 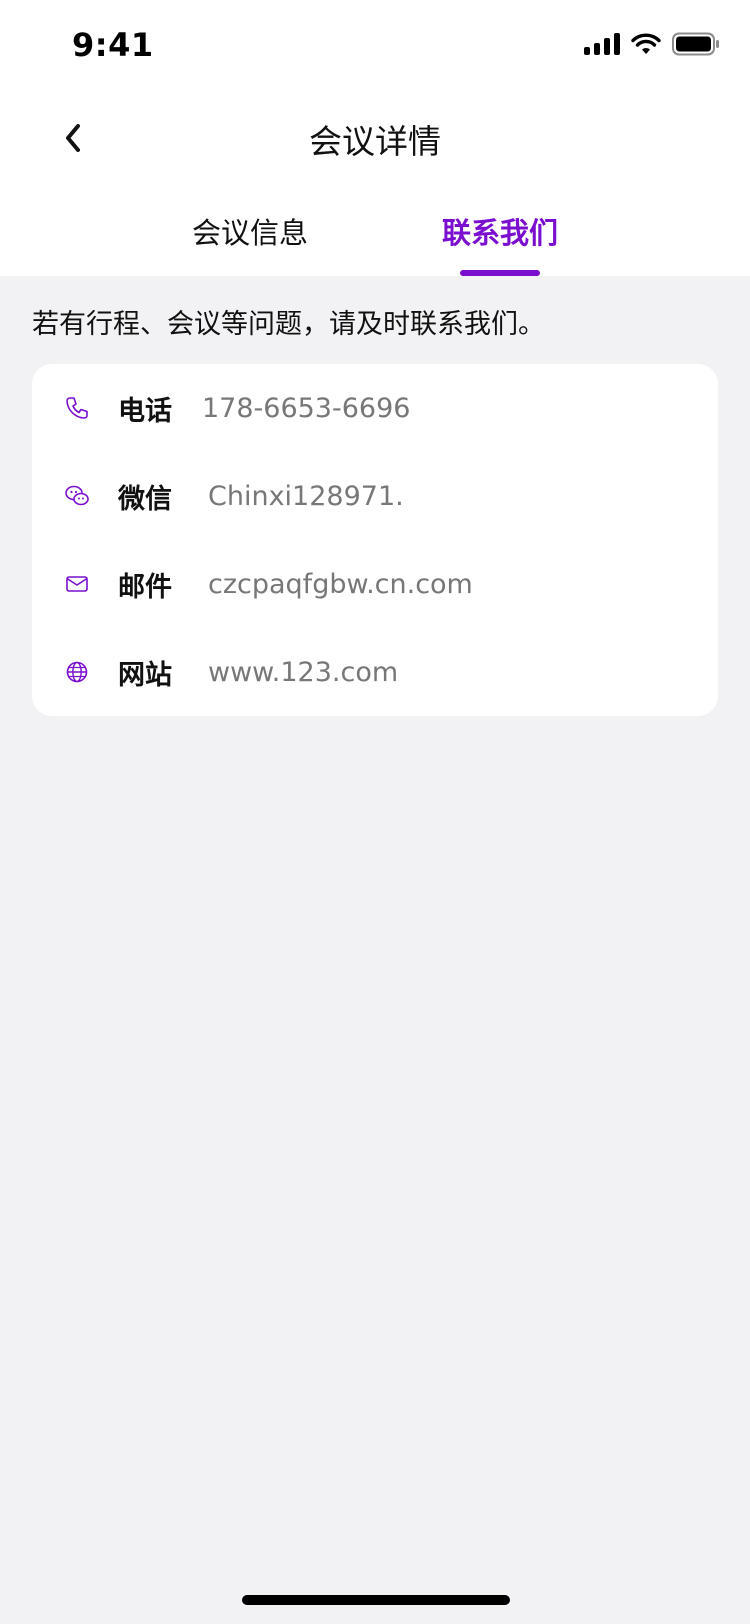 What do you see at coordinates (375, 141) in the screenshot?
I see `page-title: 会议详情` at bounding box center [375, 141].